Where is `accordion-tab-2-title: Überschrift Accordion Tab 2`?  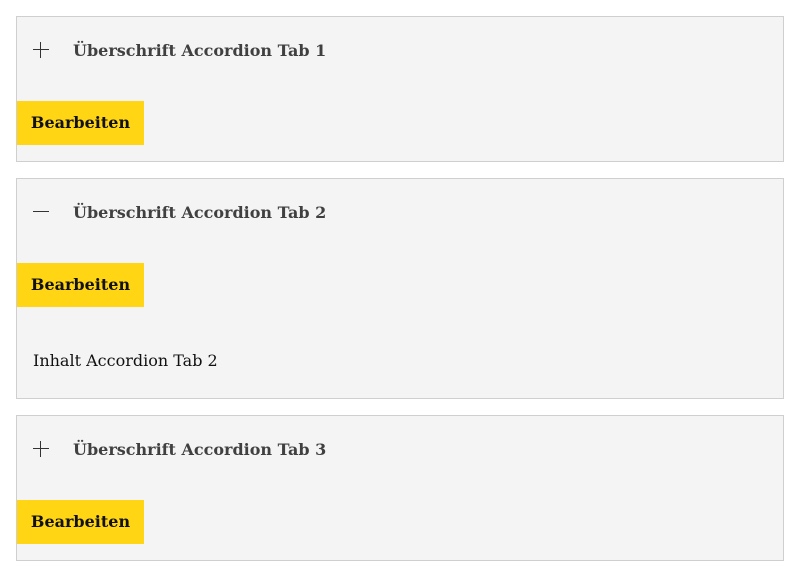
accordion-tab-2-title: Überschrift Accordion Tab 2 is located at coordinates (199, 212).